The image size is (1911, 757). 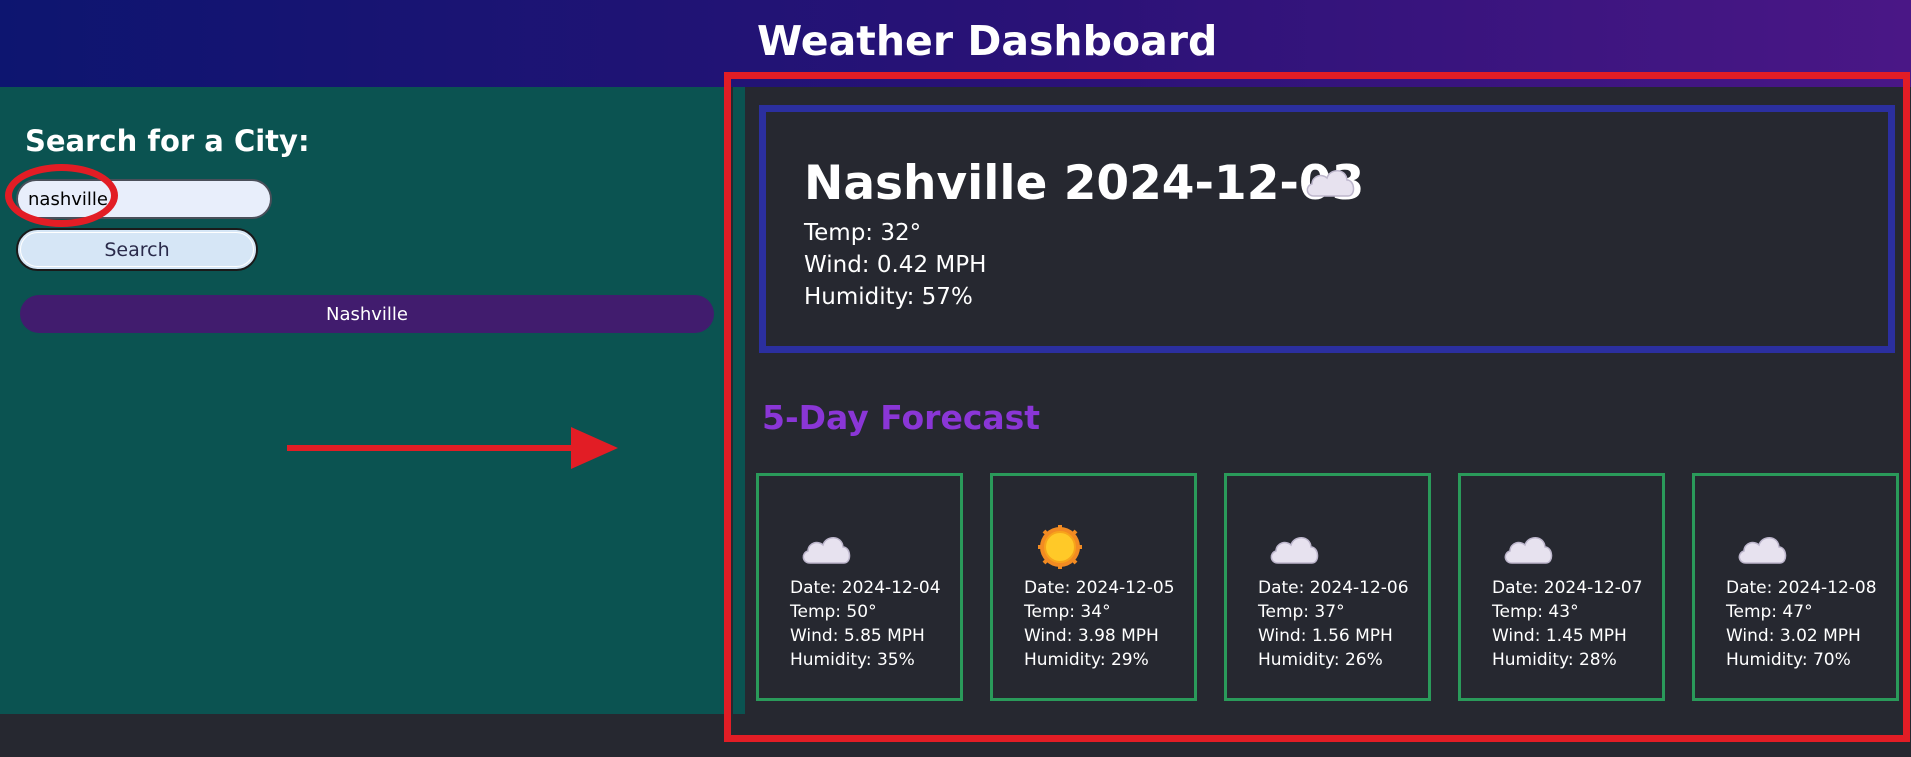 I want to click on page-title: Weather Dashboard, so click(x=987, y=41).